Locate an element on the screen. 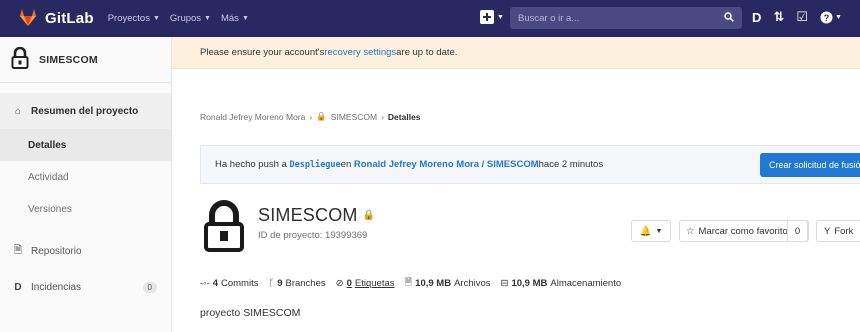 Image resolution: width=860 pixels, height=332 pixels. nav-more: Más ▼ is located at coordinates (235, 18).